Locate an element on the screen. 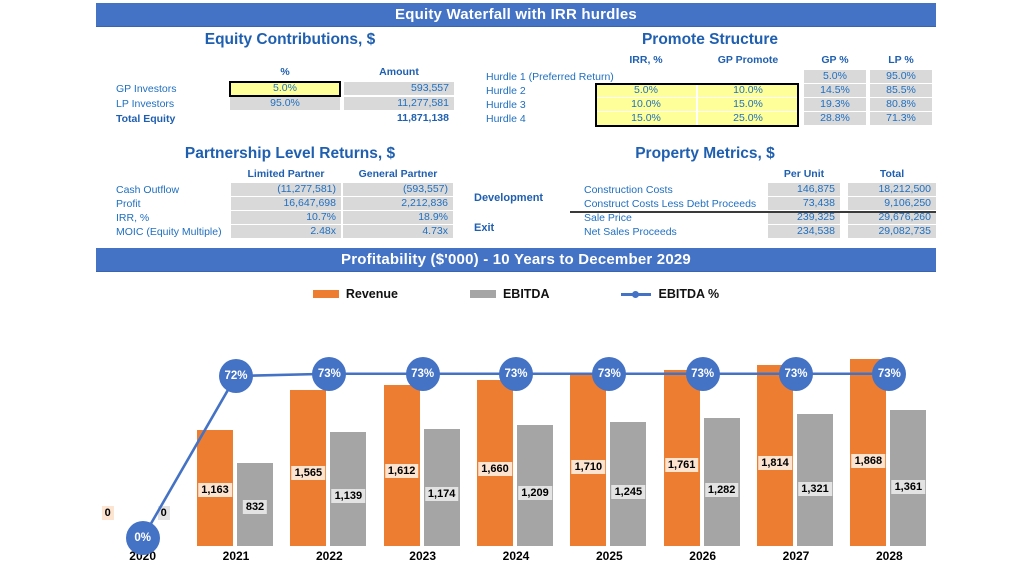 This screenshot has height=577, width=1024. promote-header-lp-pct: LP % is located at coordinates (901, 60).